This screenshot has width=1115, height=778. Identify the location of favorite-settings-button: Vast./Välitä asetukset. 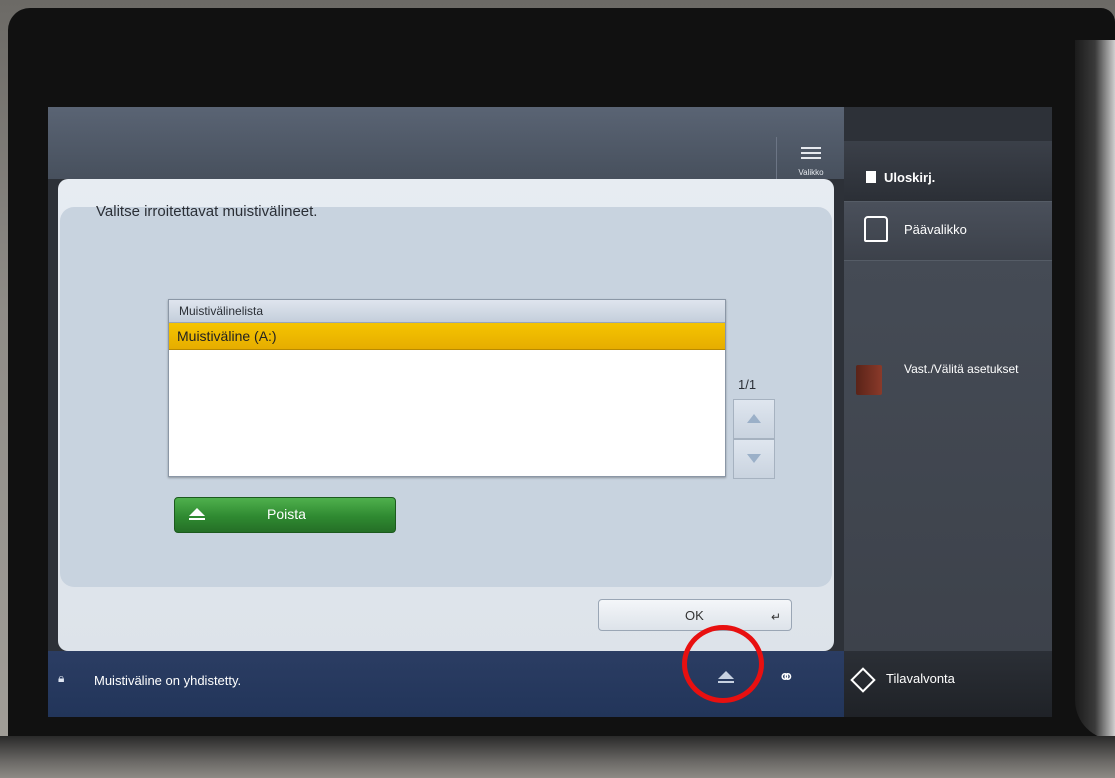
(948, 456).